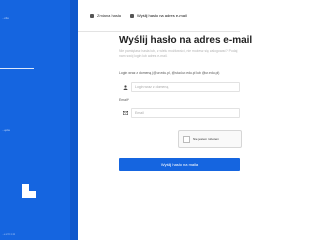 The image size is (320, 240). What do you see at coordinates (6, 130) in the screenshot?
I see `sidebar-mid-text: ...ęcie` at bounding box center [6, 130].